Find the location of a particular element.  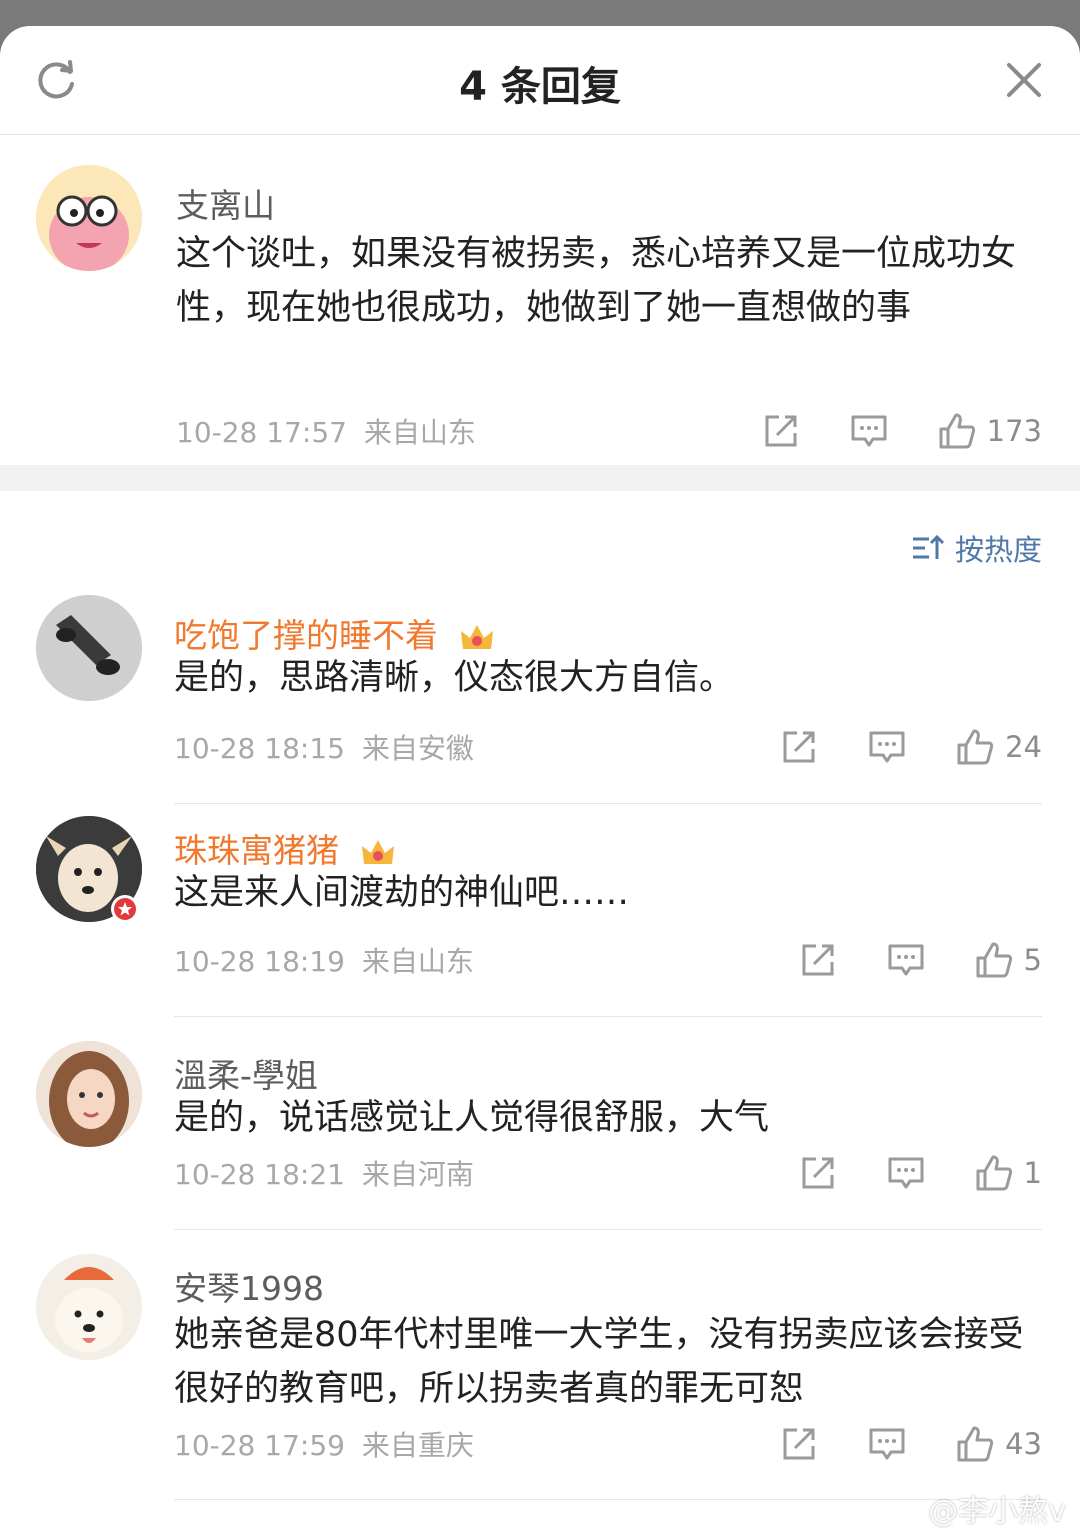

commenter-name-text: 珠珠寓猪猪 is located at coordinates (256, 850).